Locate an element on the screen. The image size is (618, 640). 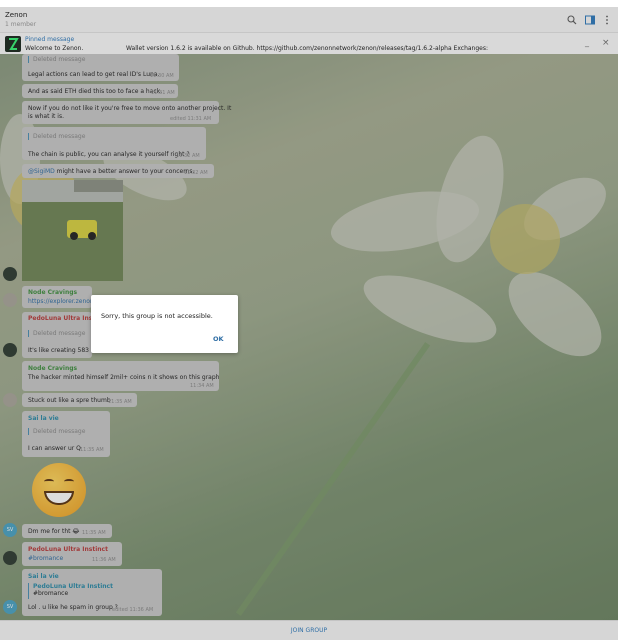
join-group-button: JOIN GROUP is located at coordinates (309, 630).